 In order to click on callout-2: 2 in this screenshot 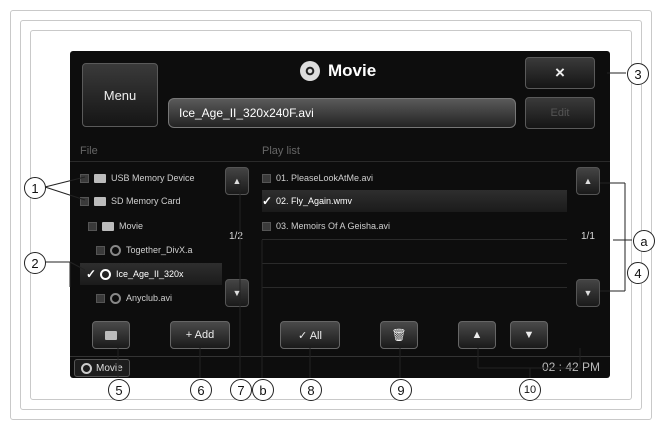, I will do `click(35, 263)`.